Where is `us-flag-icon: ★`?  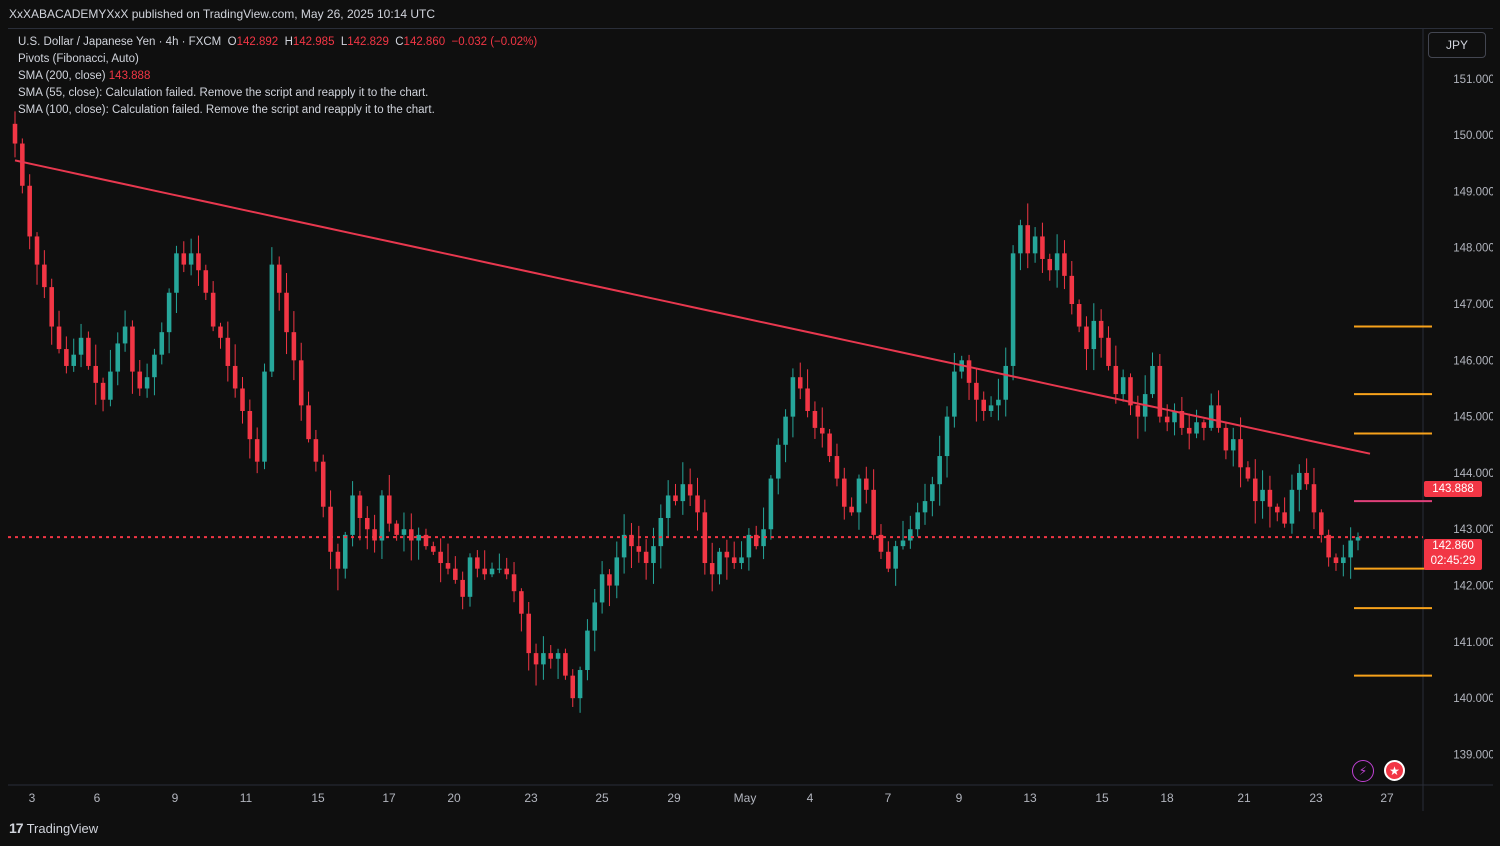 us-flag-icon: ★ is located at coordinates (1394, 770).